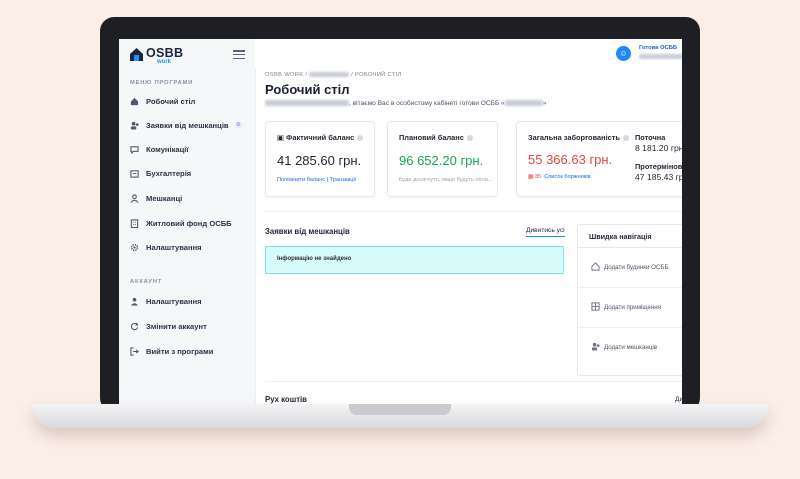 This screenshot has width=800, height=479. I want to click on total-debt-value: 55 366.63 грн., so click(570, 159).